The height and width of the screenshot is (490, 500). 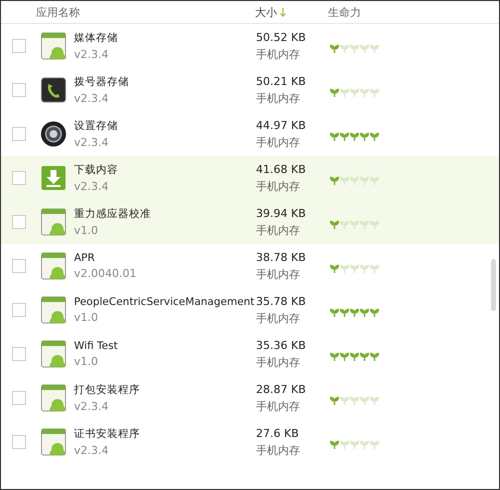 I want to click on scrollbar-thumb, so click(x=493, y=285).